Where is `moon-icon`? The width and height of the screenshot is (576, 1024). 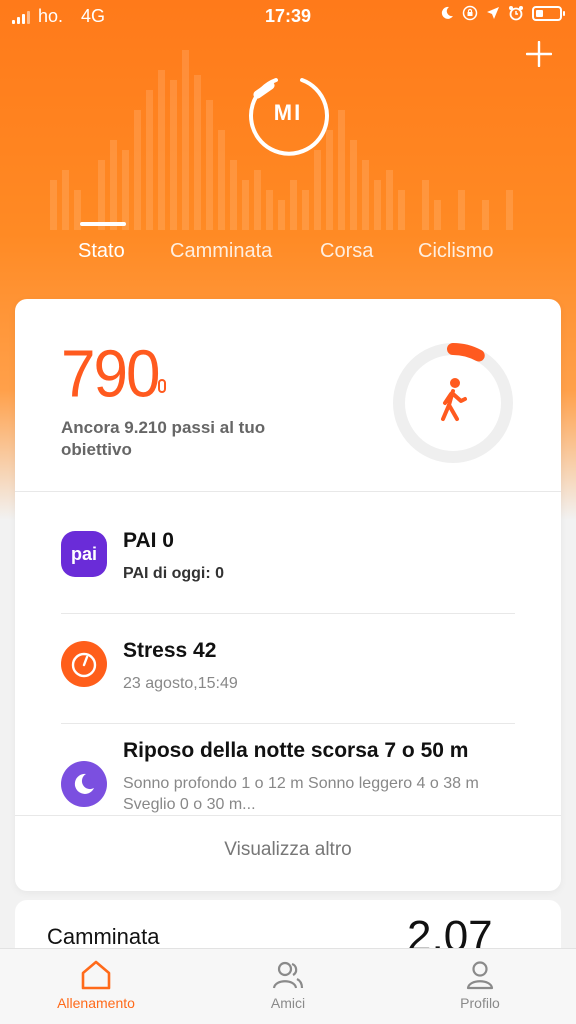
moon-icon is located at coordinates (447, 12).